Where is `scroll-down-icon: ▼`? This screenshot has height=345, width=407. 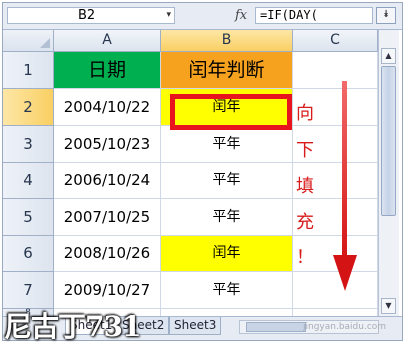
scroll-down-icon: ▼ is located at coordinates (388, 306).